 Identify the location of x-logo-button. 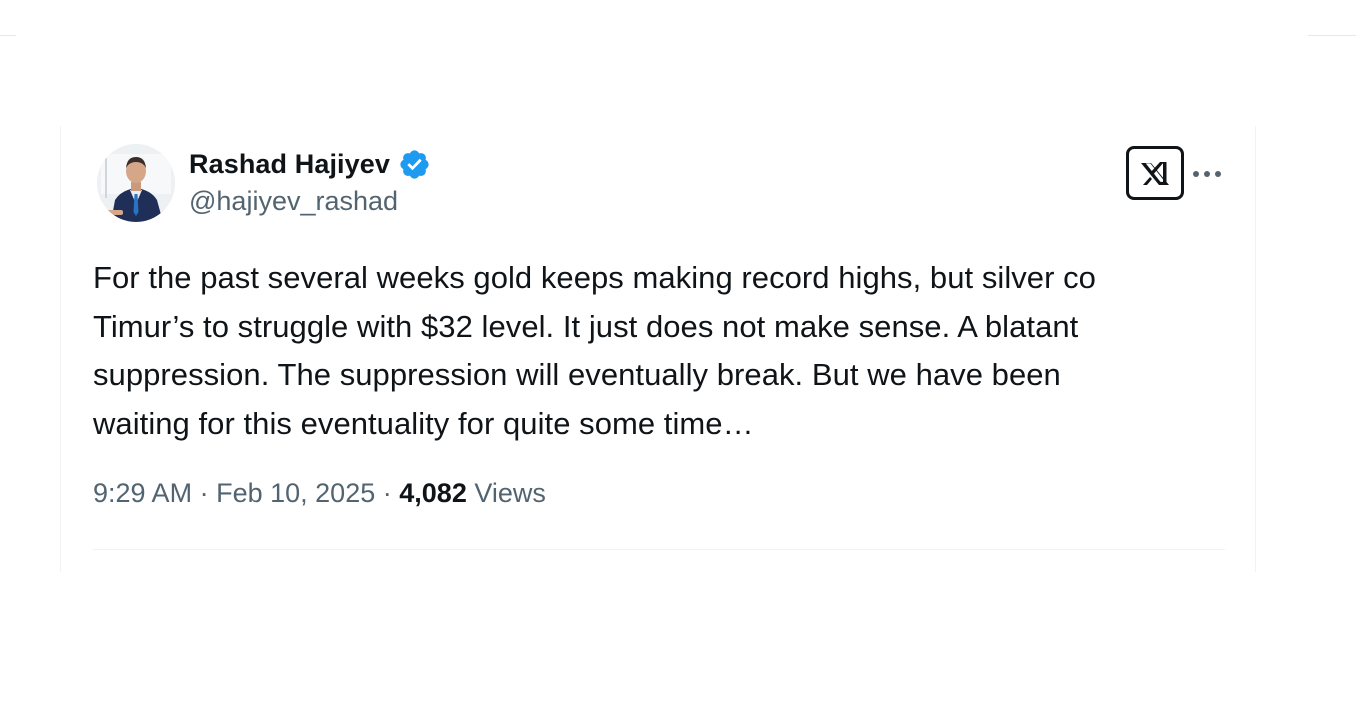
(1155, 173).